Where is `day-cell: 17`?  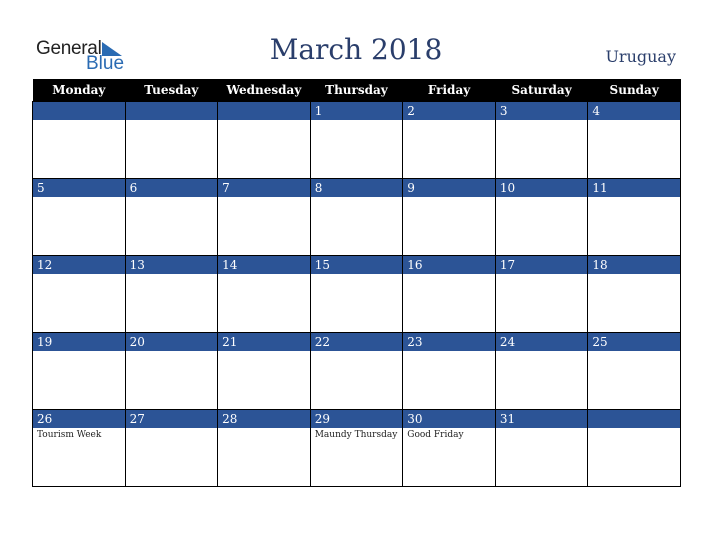
day-cell: 17 is located at coordinates (541, 294).